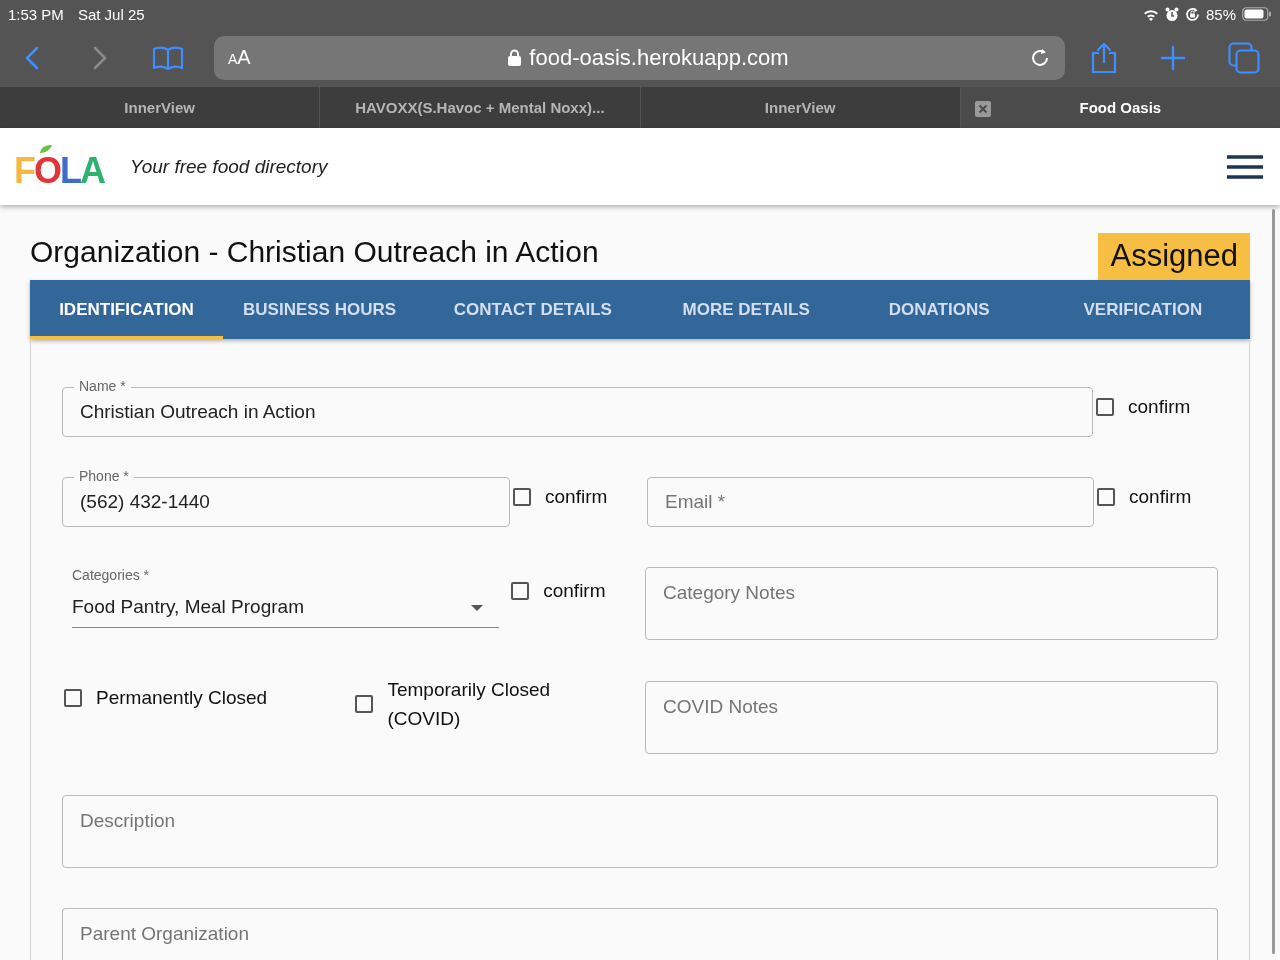 This screenshot has width=1280, height=960. I want to click on browser-tab: Food Oasis, so click(1120, 107).